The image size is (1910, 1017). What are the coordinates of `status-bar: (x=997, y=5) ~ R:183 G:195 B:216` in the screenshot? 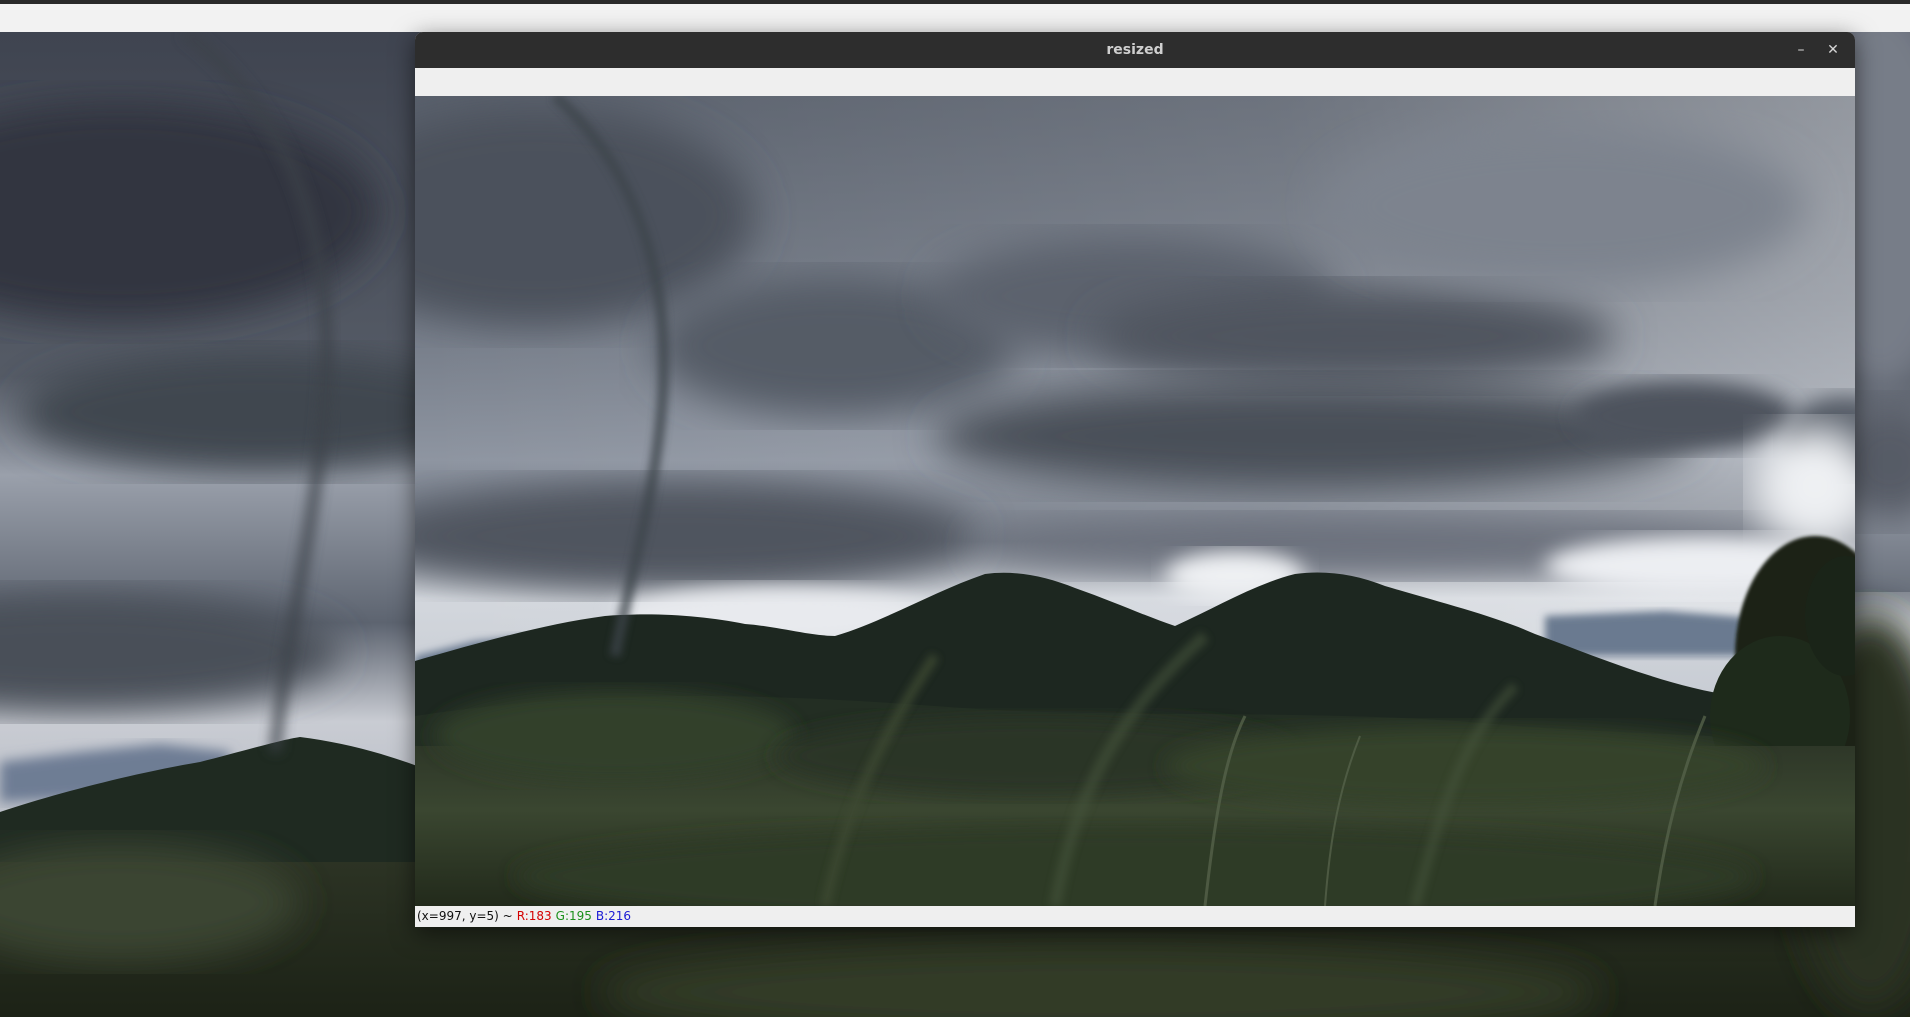 It's located at (1135, 916).